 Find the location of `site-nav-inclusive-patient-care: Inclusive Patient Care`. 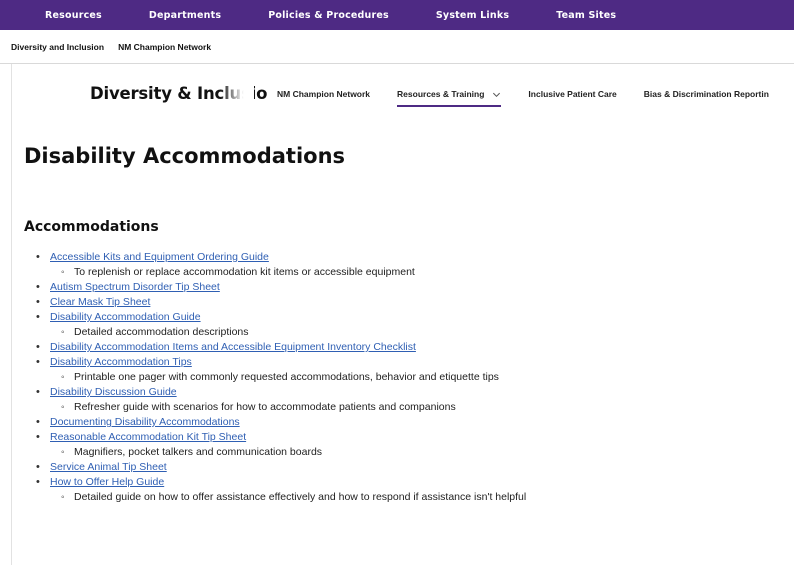

site-nav-inclusive-patient-care: Inclusive Patient Care is located at coordinates (572, 94).